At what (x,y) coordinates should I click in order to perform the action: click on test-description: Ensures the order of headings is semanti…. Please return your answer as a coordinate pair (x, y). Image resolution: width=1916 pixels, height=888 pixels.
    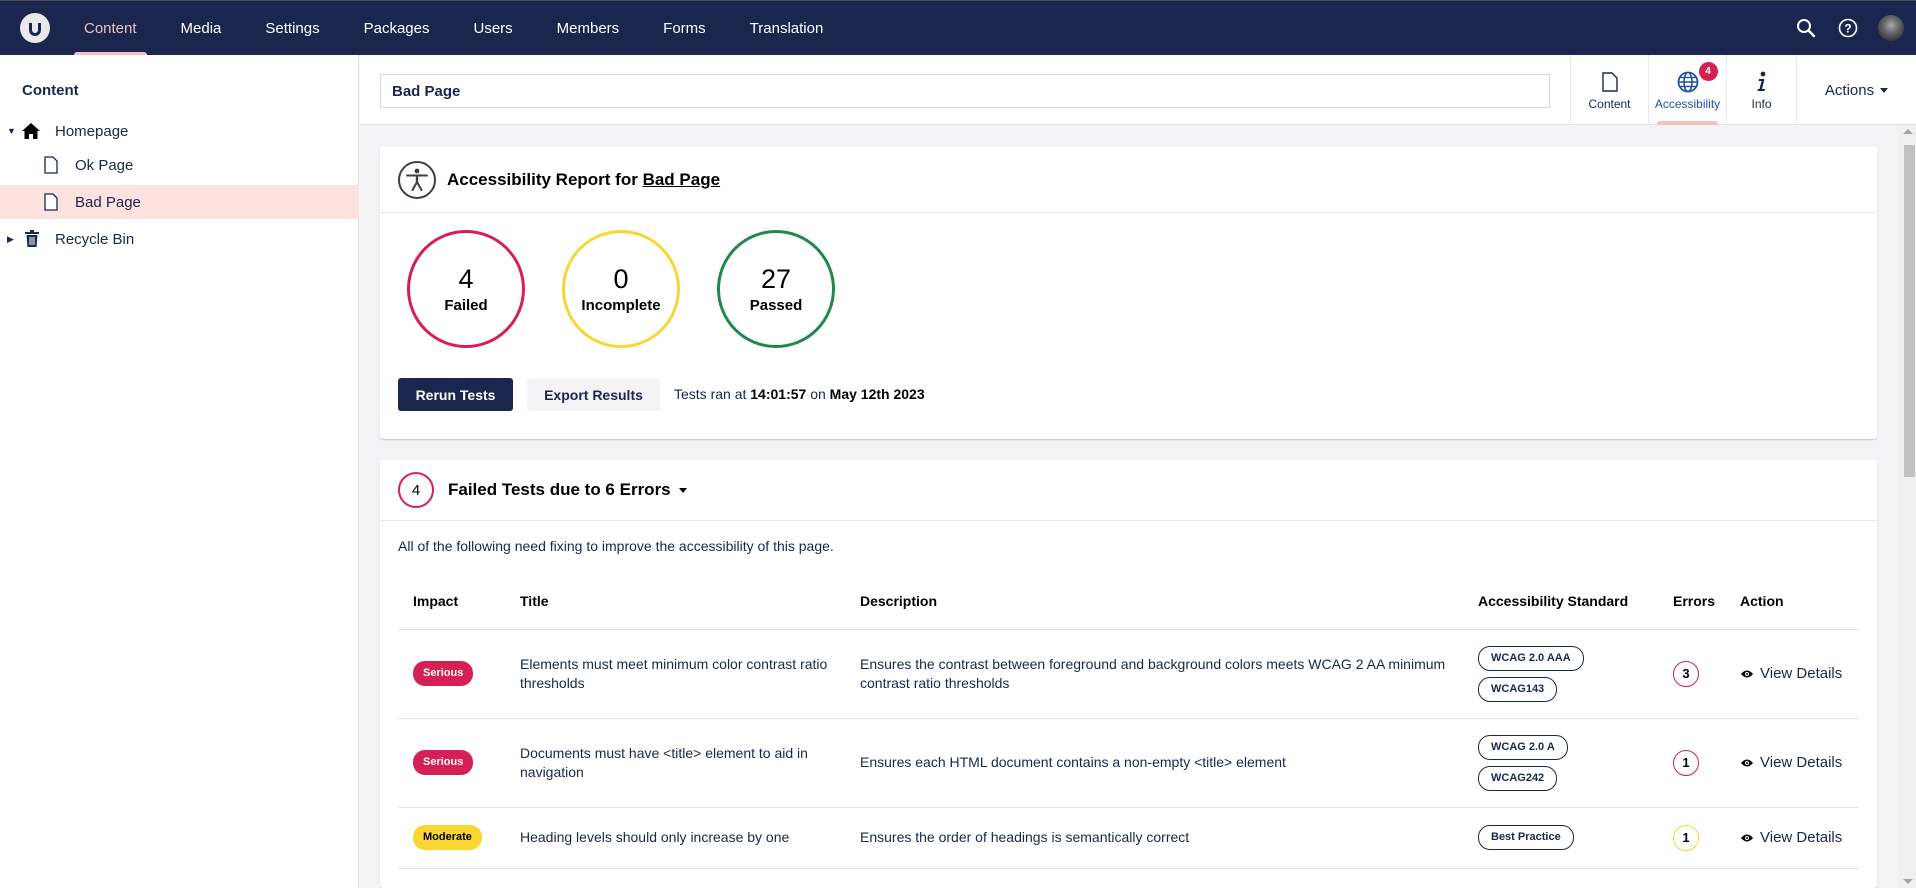
    Looking at the image, I should click on (1154, 838).